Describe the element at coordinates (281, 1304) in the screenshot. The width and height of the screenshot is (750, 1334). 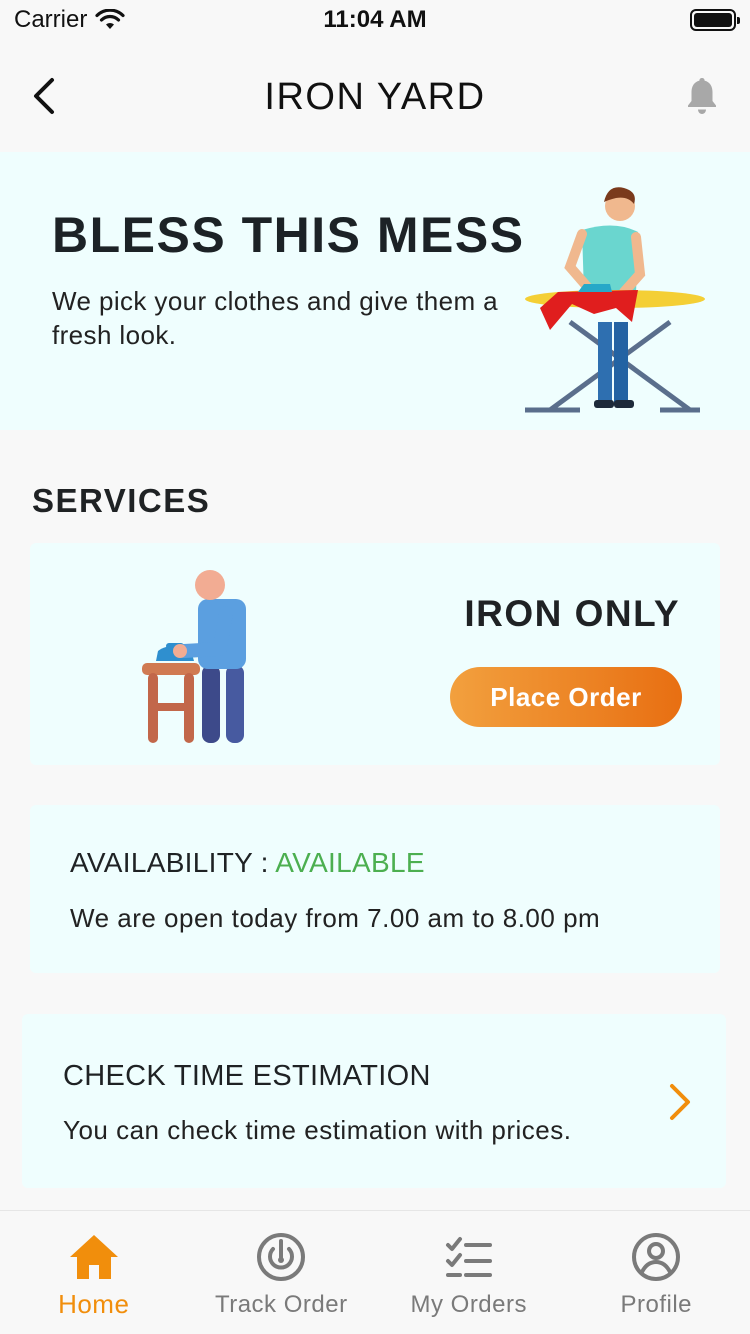
I see `tab-track-order-label: Track Order` at that location.